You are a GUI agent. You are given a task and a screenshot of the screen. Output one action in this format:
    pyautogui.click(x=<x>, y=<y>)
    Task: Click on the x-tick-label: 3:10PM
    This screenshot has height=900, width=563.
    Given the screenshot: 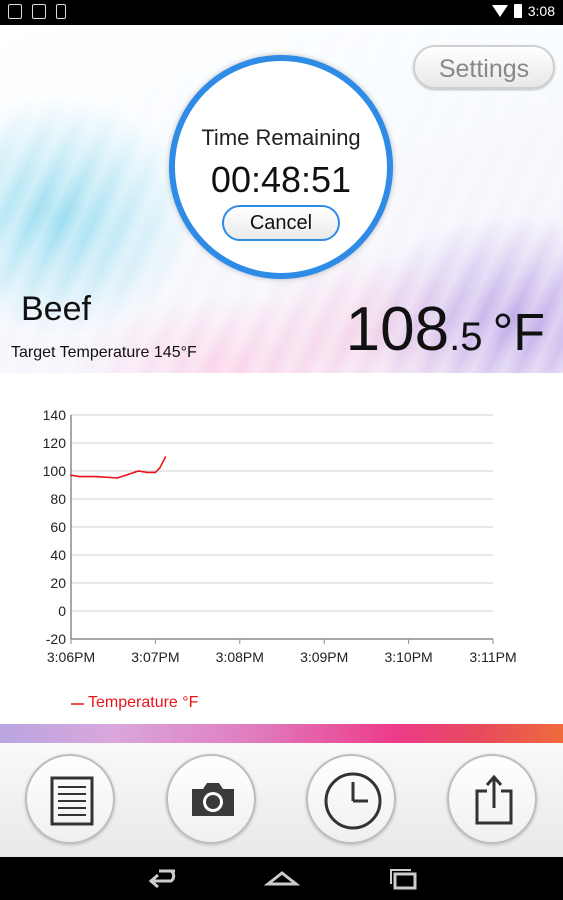 What is the action you would take?
    pyautogui.click(x=408, y=657)
    